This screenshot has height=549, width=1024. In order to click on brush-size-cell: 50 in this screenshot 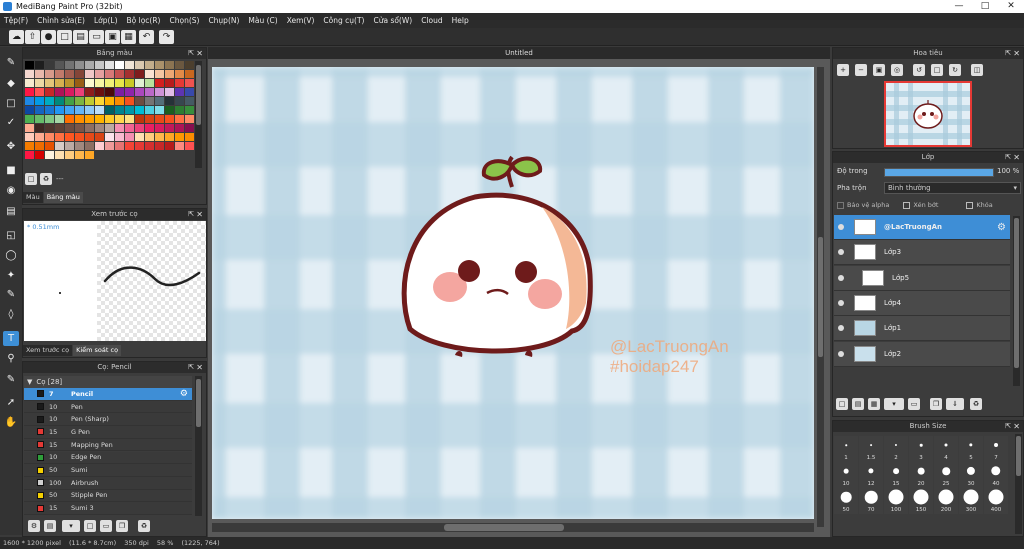, I will do `click(846, 501)`.